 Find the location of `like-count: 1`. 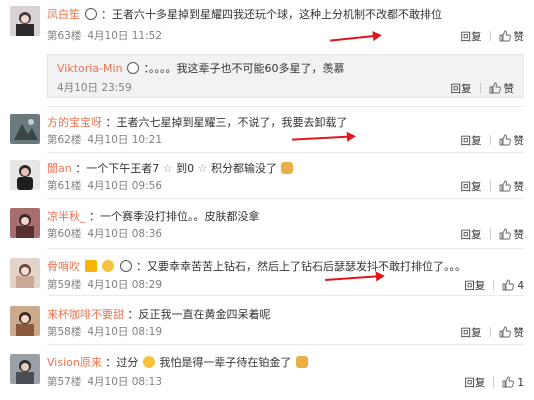

like-count: 1 is located at coordinates (520, 383).